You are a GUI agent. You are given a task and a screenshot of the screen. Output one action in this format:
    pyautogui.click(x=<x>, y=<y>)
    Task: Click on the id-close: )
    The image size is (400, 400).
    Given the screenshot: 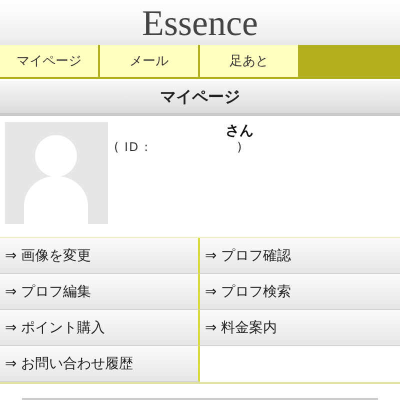 What is the action you would take?
    pyautogui.click(x=240, y=147)
    